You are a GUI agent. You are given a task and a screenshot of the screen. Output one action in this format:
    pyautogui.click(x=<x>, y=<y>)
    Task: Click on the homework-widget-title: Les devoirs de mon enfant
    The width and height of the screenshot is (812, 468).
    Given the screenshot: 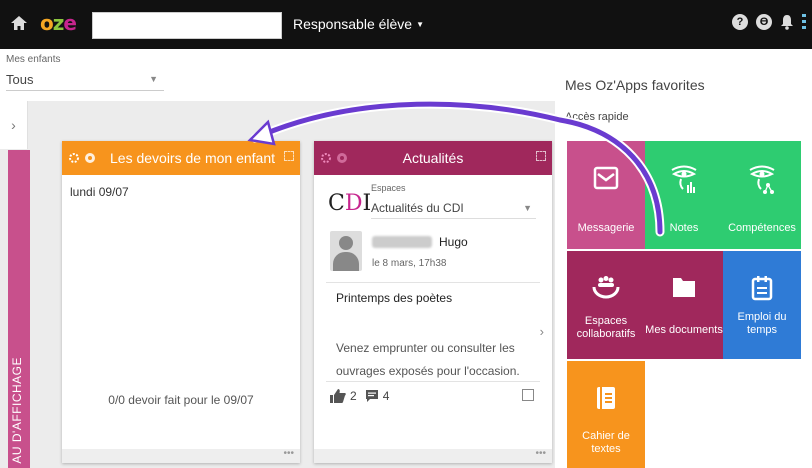 What is the action you would take?
    pyautogui.click(x=192, y=158)
    